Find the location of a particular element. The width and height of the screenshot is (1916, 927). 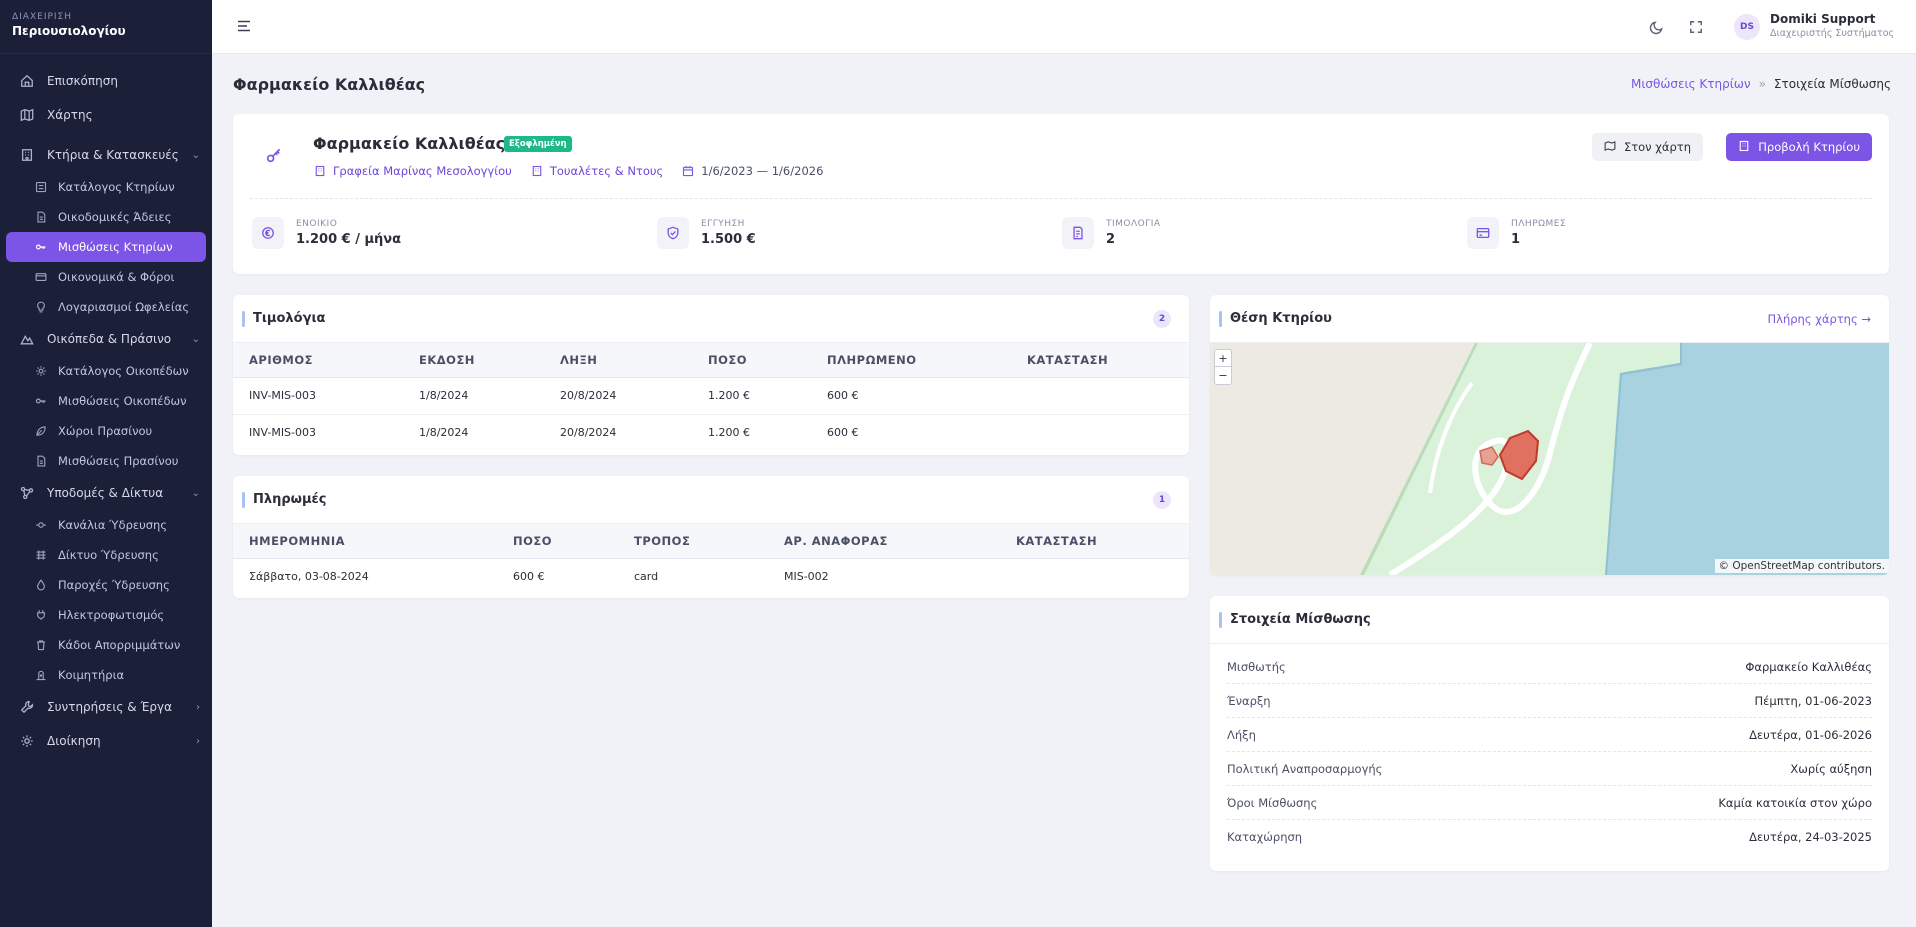

grid-icon is located at coordinates (41, 555).